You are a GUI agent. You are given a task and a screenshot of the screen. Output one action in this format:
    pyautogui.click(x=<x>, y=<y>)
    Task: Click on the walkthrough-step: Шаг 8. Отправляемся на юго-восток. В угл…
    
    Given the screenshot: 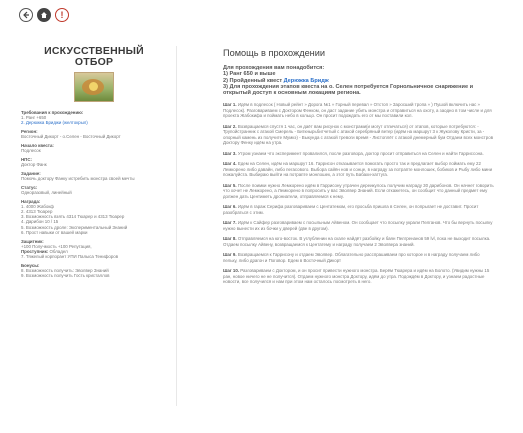 What is the action you would take?
    pyautogui.click(x=357, y=241)
    